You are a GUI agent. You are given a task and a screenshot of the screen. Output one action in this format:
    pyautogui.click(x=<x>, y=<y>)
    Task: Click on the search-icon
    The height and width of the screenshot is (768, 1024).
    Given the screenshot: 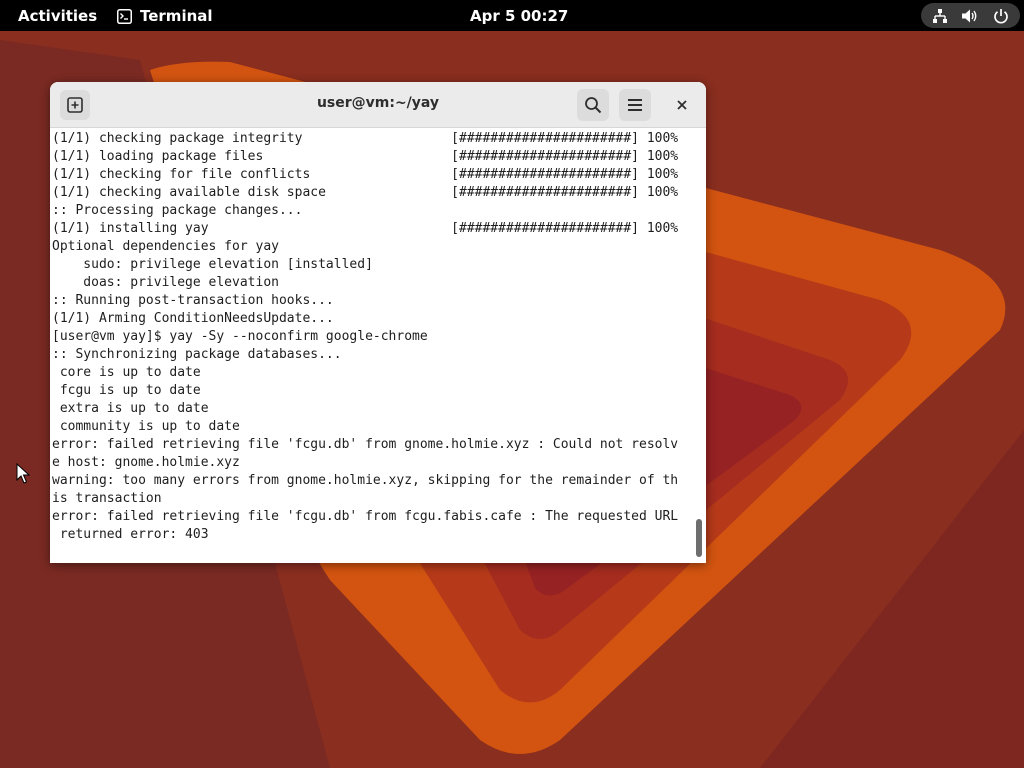 What is the action you would take?
    pyautogui.click(x=593, y=105)
    